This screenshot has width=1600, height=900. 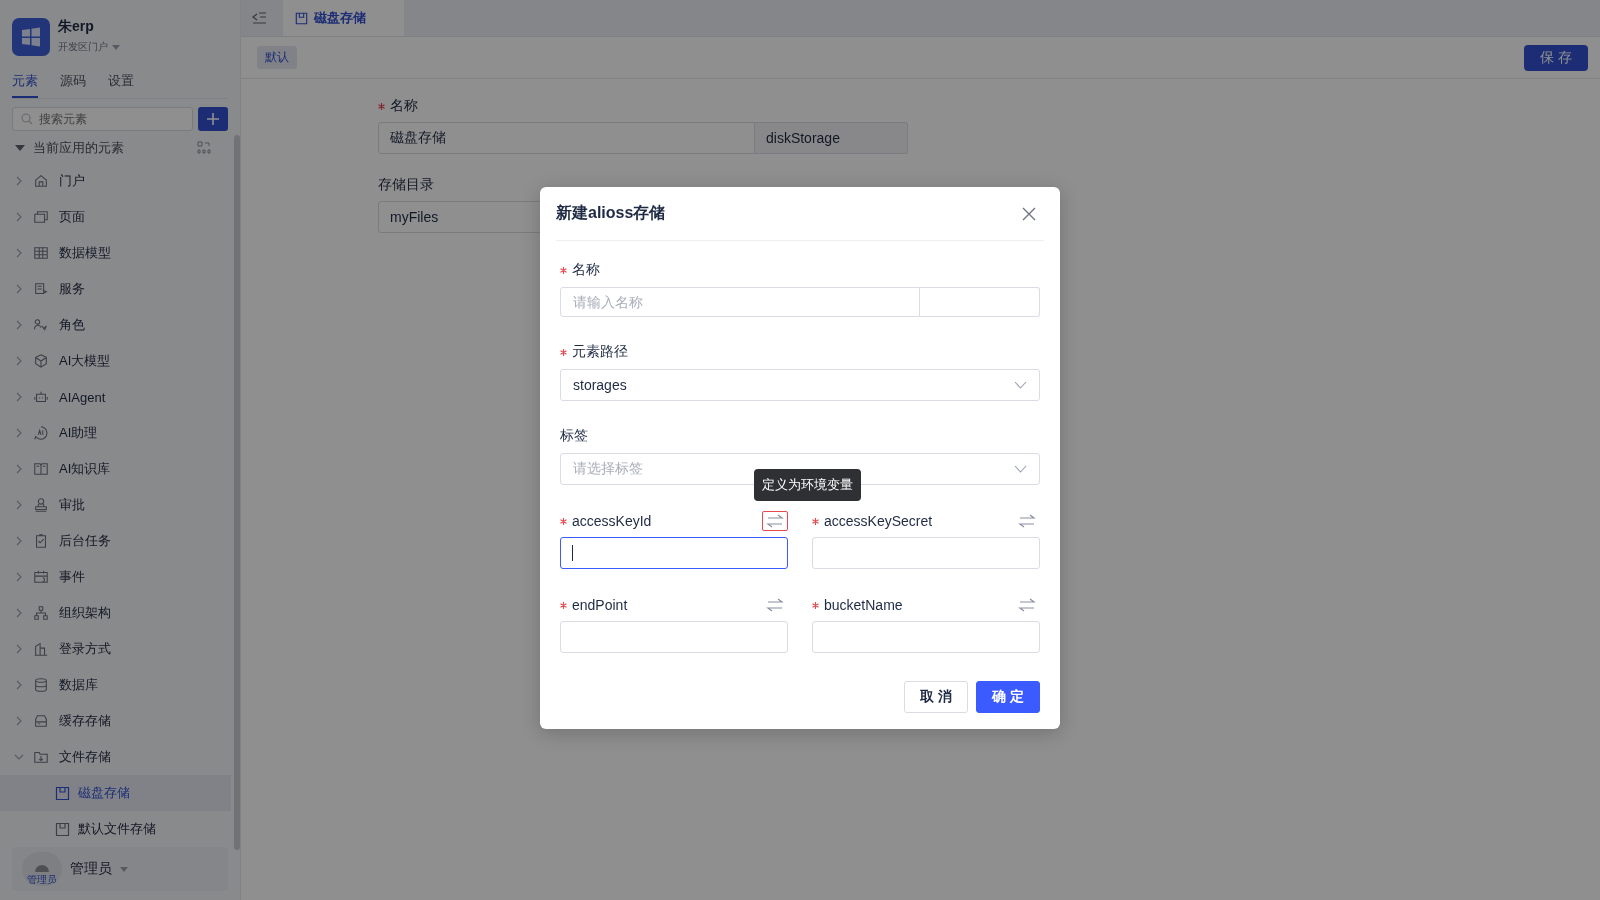 I want to click on tree-item: 组织架构, so click(x=115, y=613).